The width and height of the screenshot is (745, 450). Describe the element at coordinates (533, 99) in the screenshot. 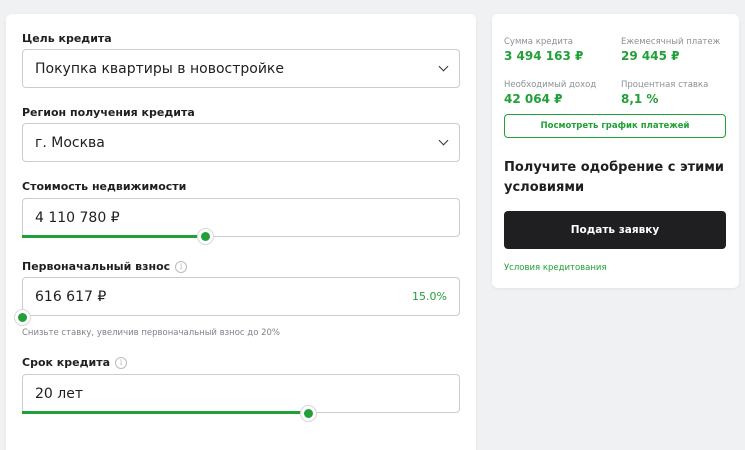

I see `required-income-value: 42 064 ₽` at that location.